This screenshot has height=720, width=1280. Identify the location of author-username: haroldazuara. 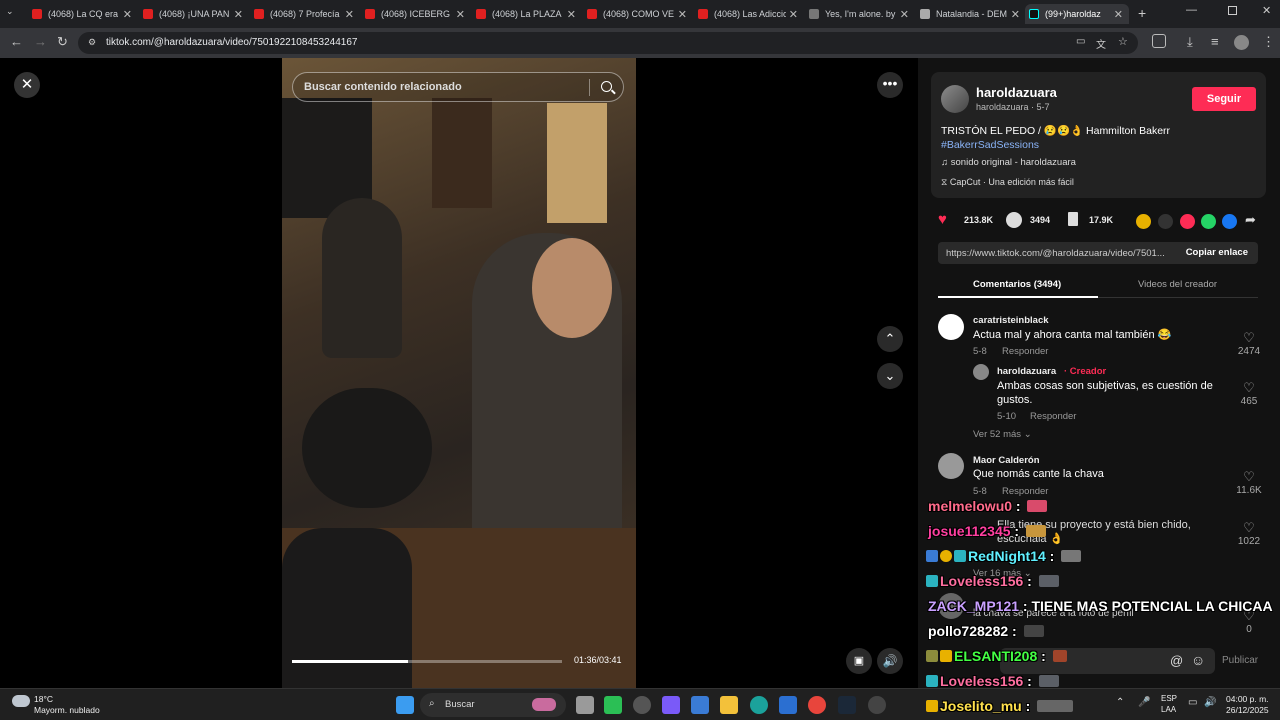
(1016, 92).